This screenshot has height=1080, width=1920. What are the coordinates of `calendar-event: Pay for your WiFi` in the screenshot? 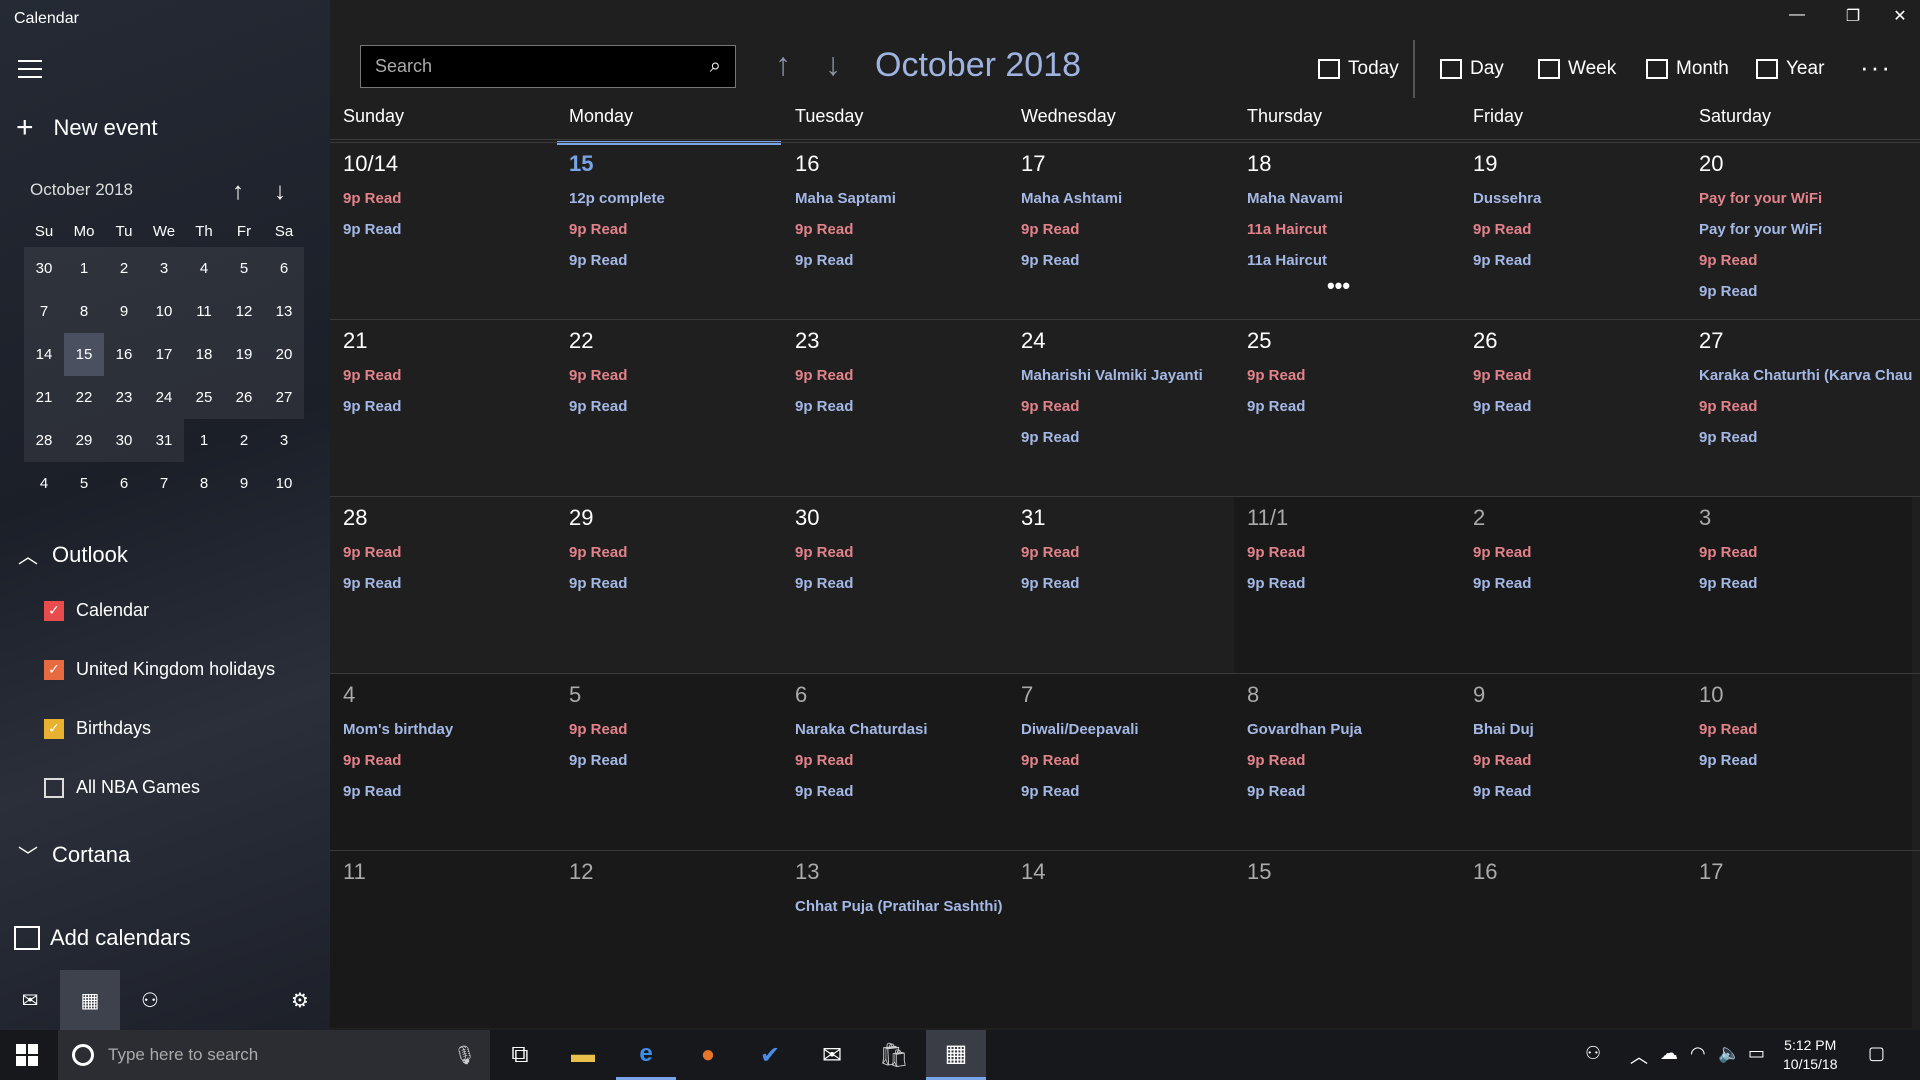 It's located at (1805, 229).